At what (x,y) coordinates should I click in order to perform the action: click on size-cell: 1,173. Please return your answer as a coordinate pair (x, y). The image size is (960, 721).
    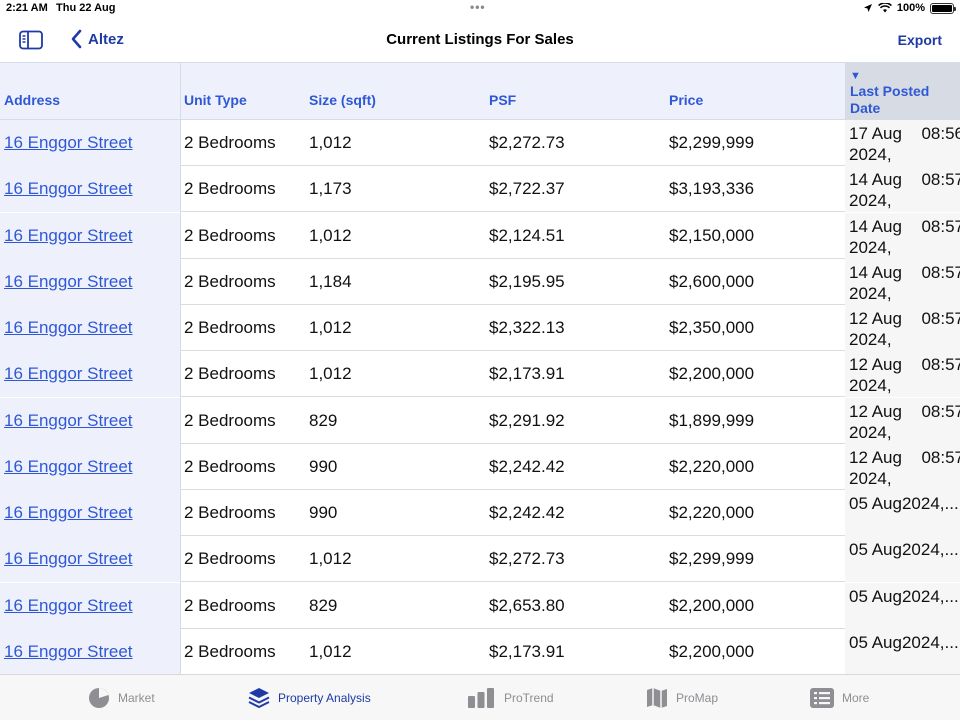
    Looking at the image, I should click on (330, 189).